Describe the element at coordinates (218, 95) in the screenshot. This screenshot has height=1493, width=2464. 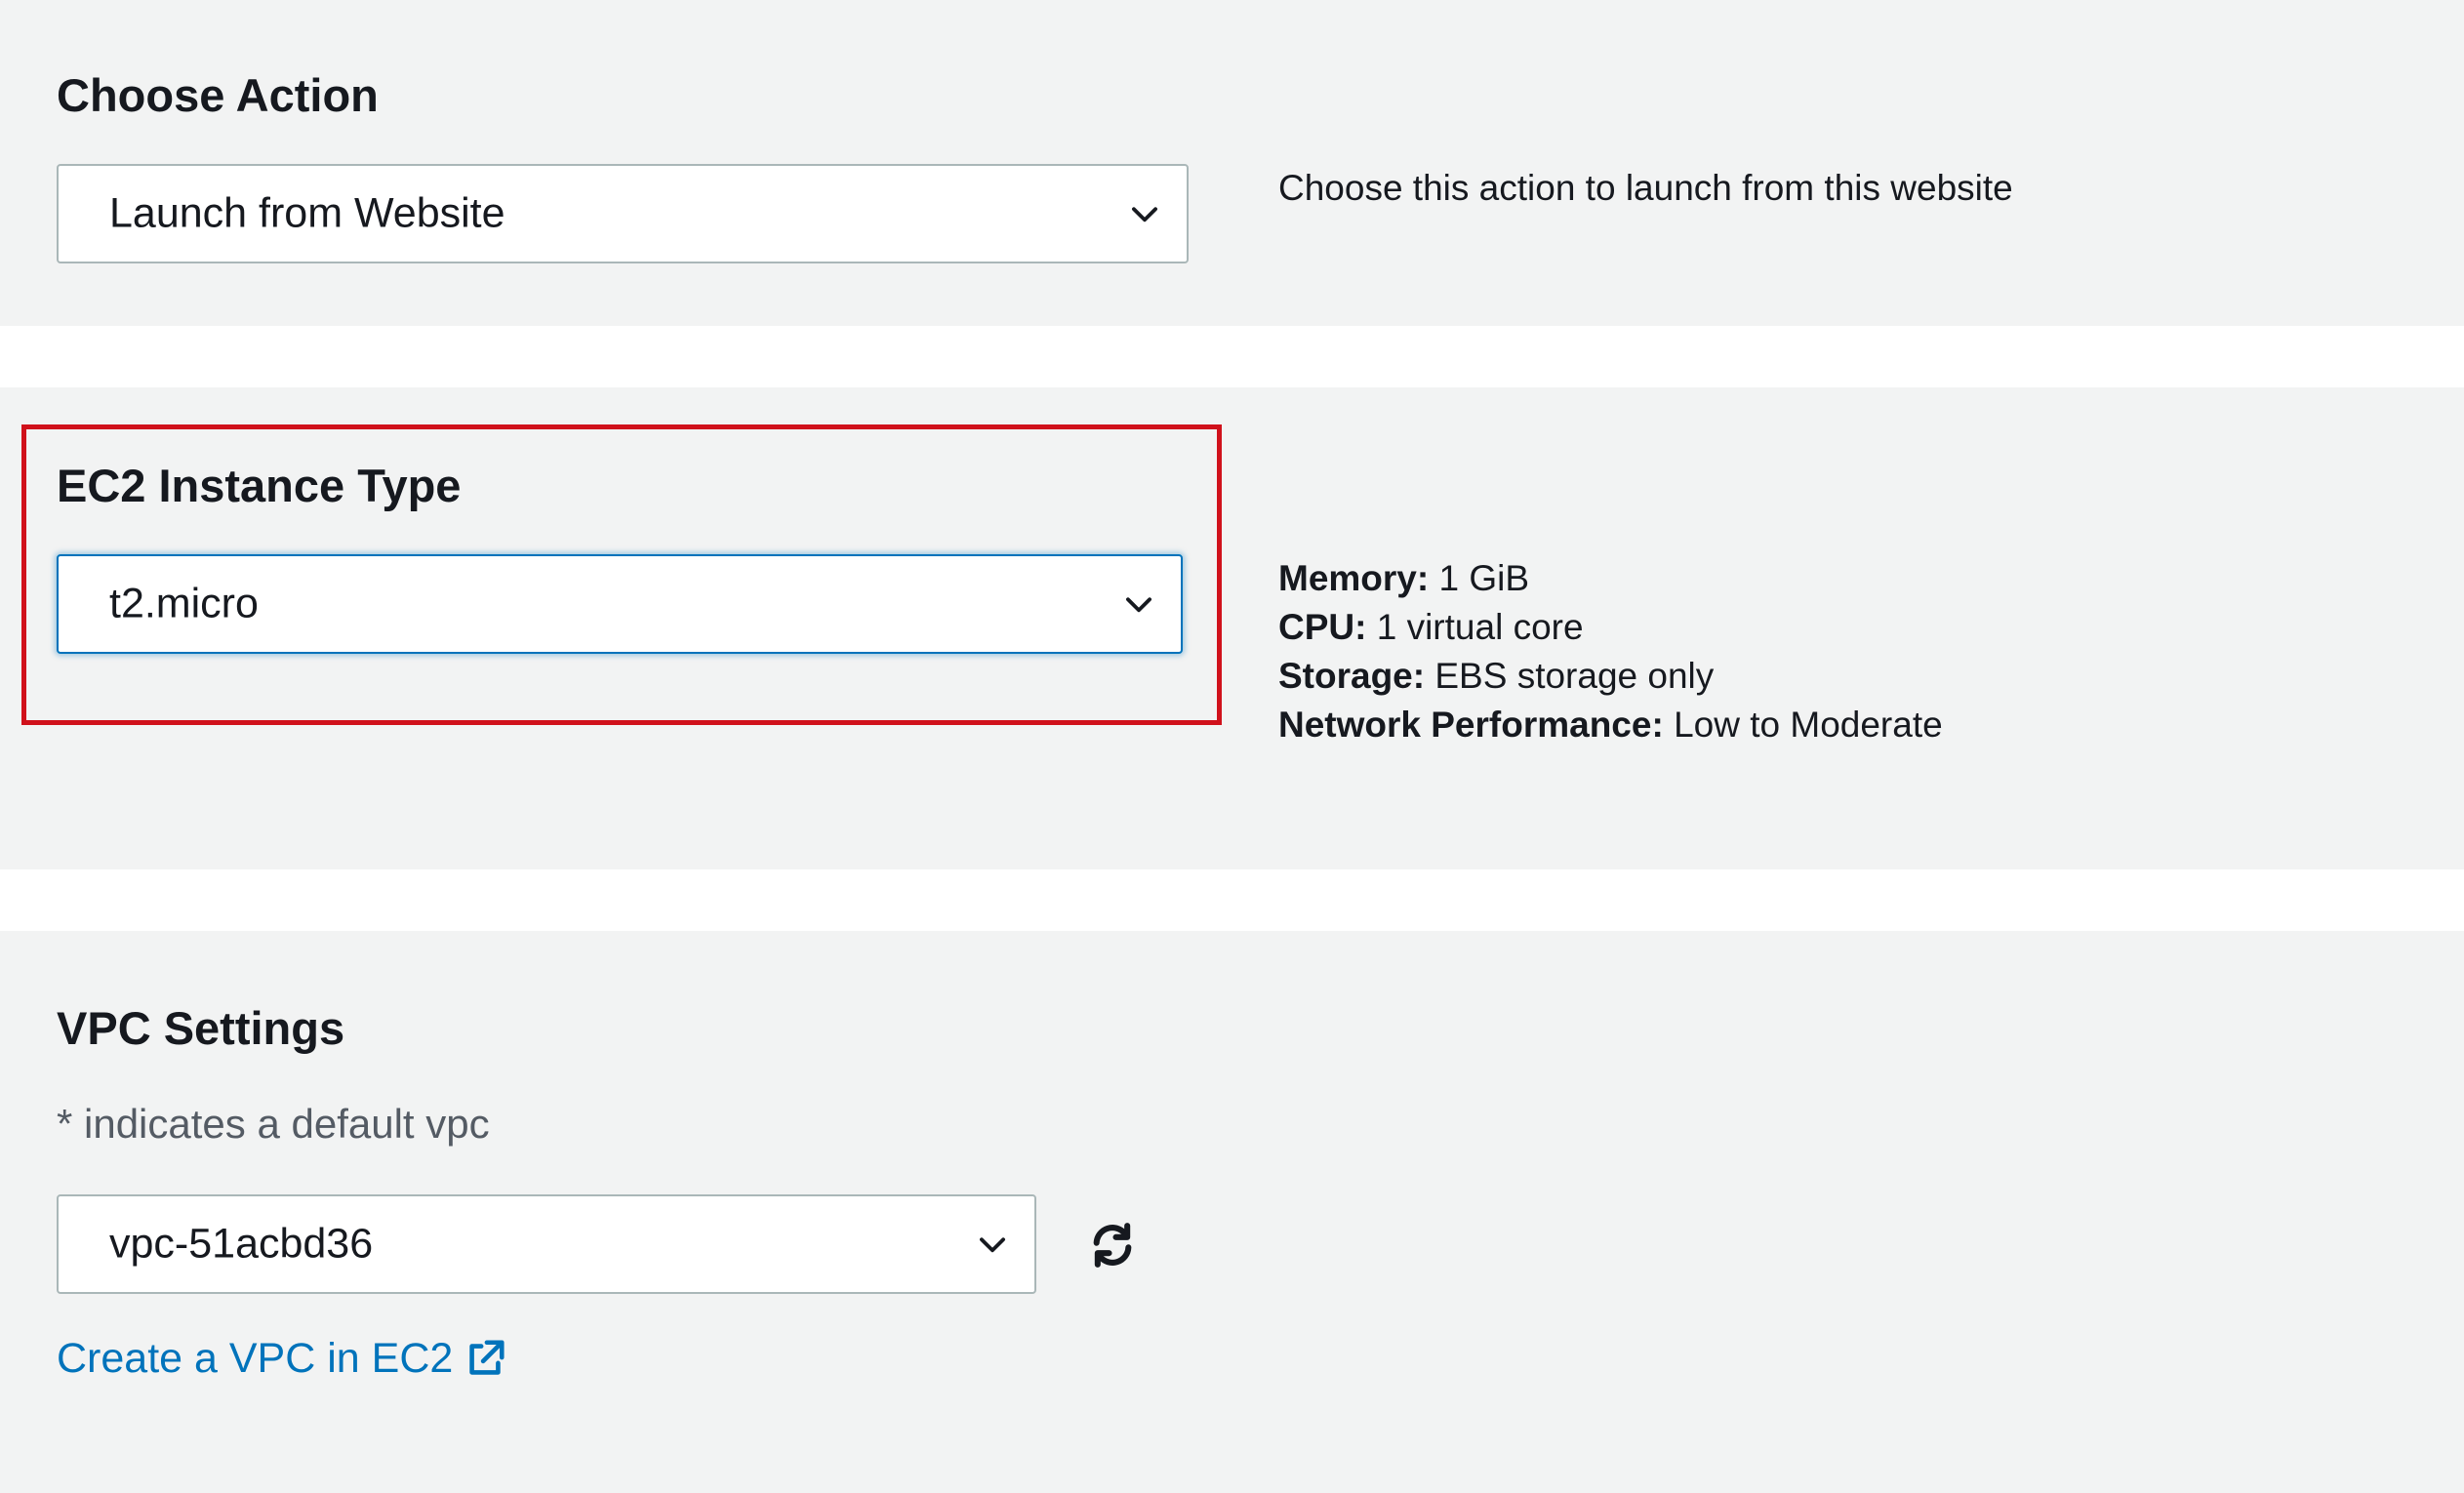
I see `choose-action-title: Choose Action` at that location.